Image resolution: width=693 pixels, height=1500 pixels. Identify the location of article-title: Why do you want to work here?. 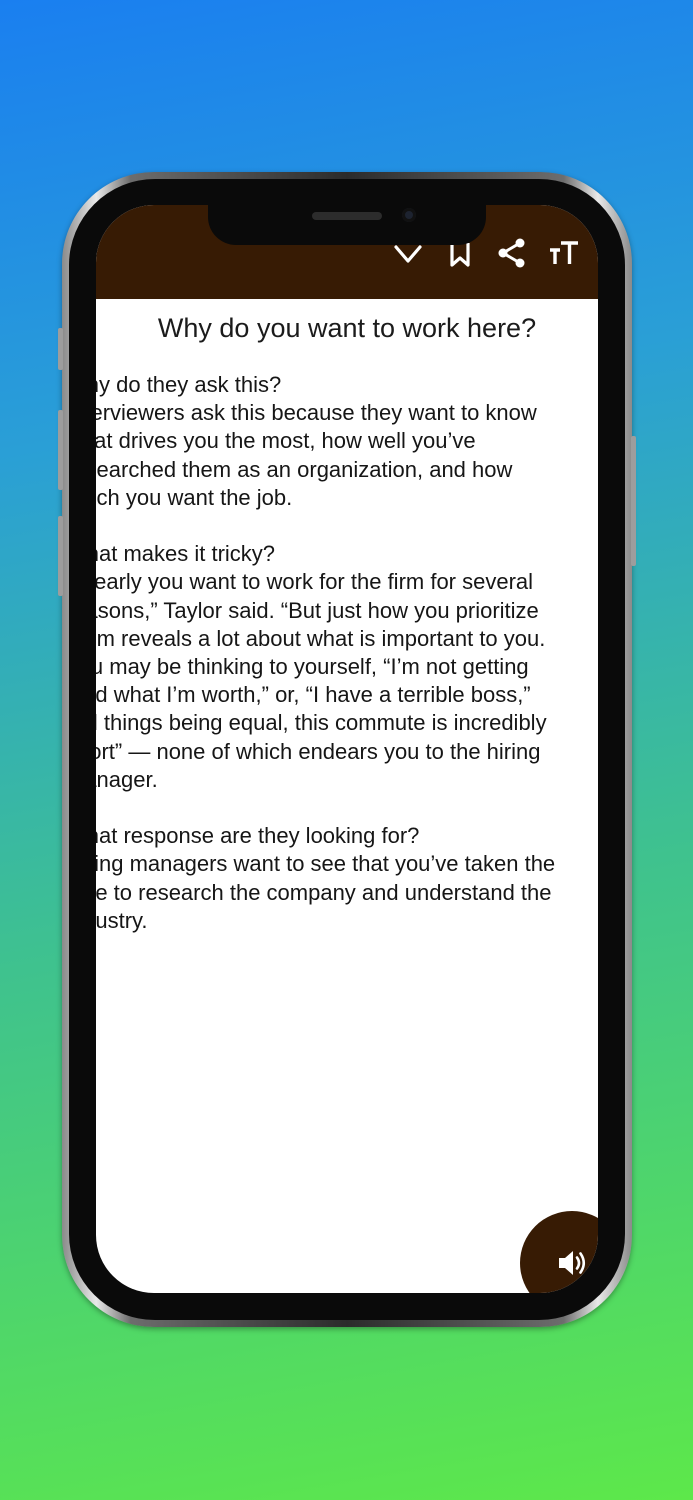
(347, 328).